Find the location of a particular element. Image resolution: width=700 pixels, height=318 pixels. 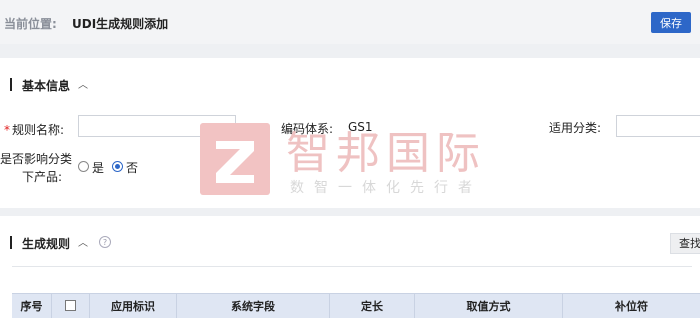

find-button: 查找 is located at coordinates (685, 243).